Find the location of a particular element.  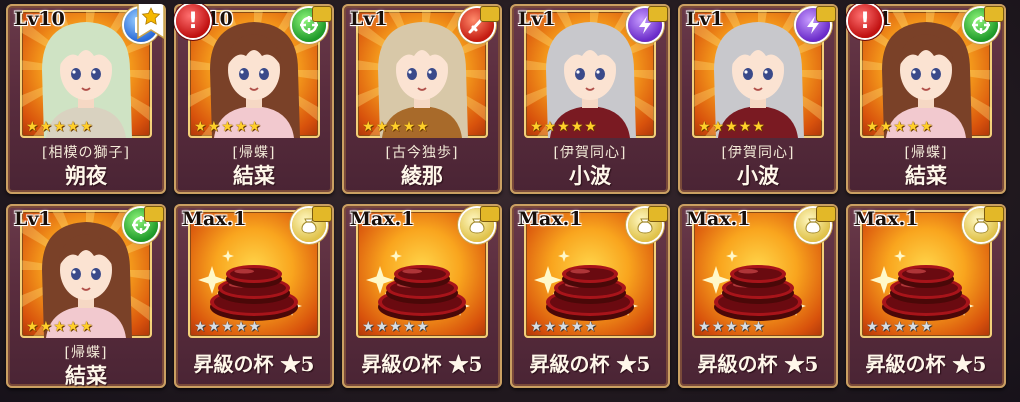

character-name: 小波 is located at coordinates (590, 175).